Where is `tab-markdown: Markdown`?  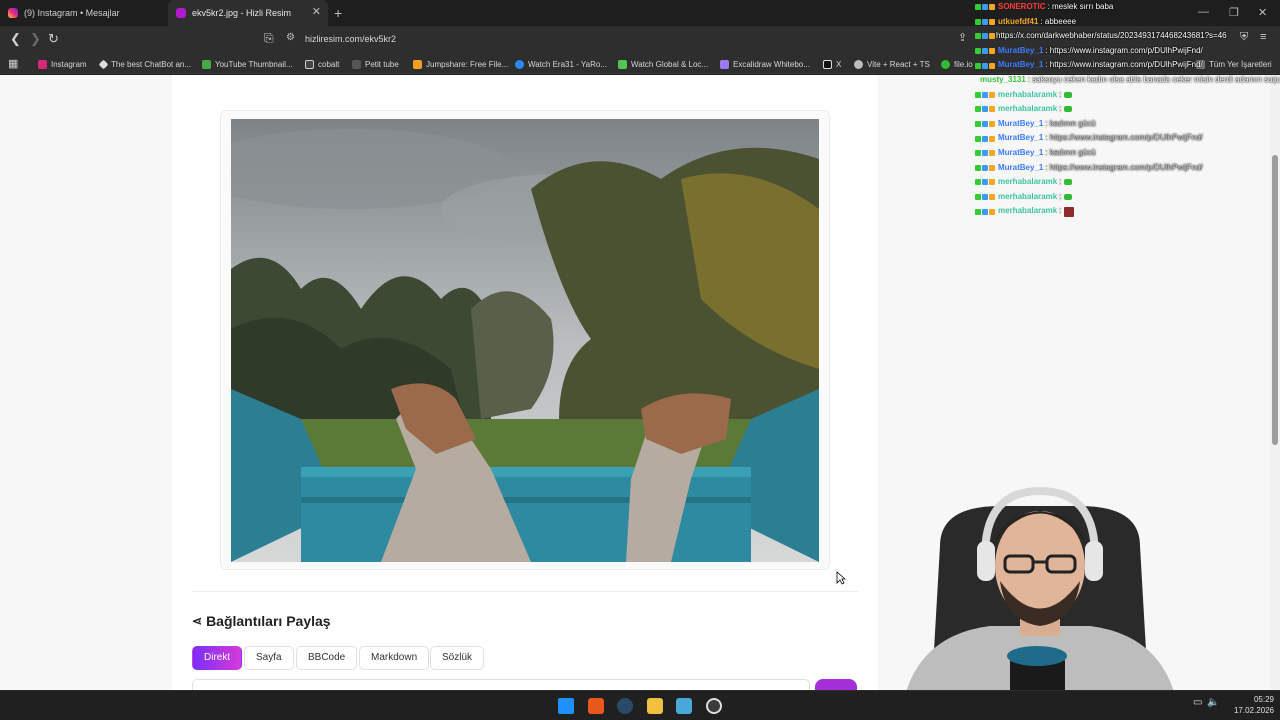 tab-markdown: Markdown is located at coordinates (394, 658).